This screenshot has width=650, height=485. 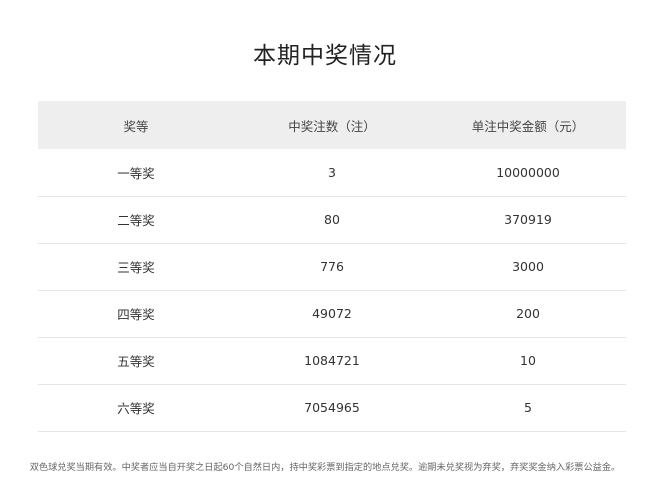 I want to click on table-row: 四等奖 49072 200, so click(x=332, y=313).